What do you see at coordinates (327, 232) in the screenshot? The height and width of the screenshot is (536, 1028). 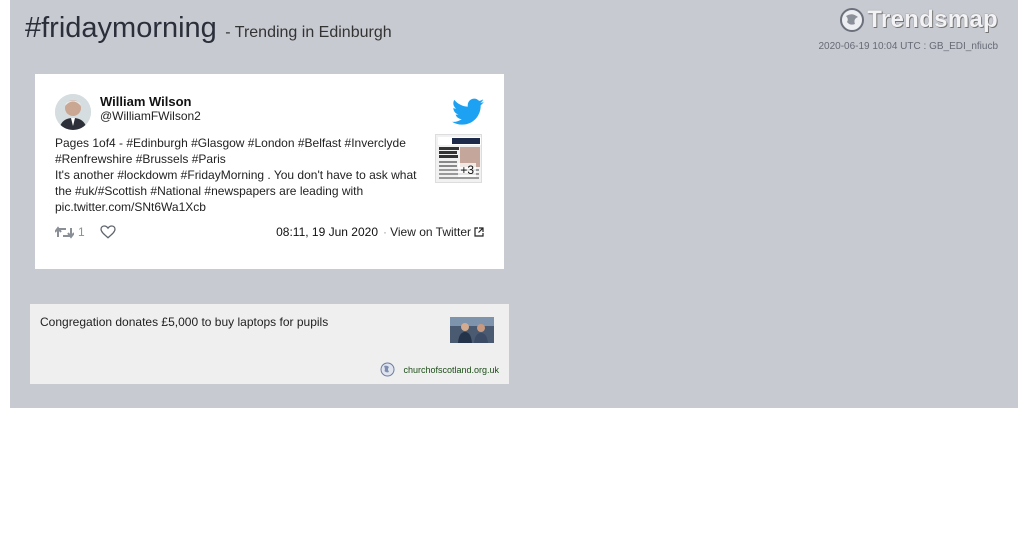 I see `tweet-timestamp: 08:11, 19 Jun 2020` at bounding box center [327, 232].